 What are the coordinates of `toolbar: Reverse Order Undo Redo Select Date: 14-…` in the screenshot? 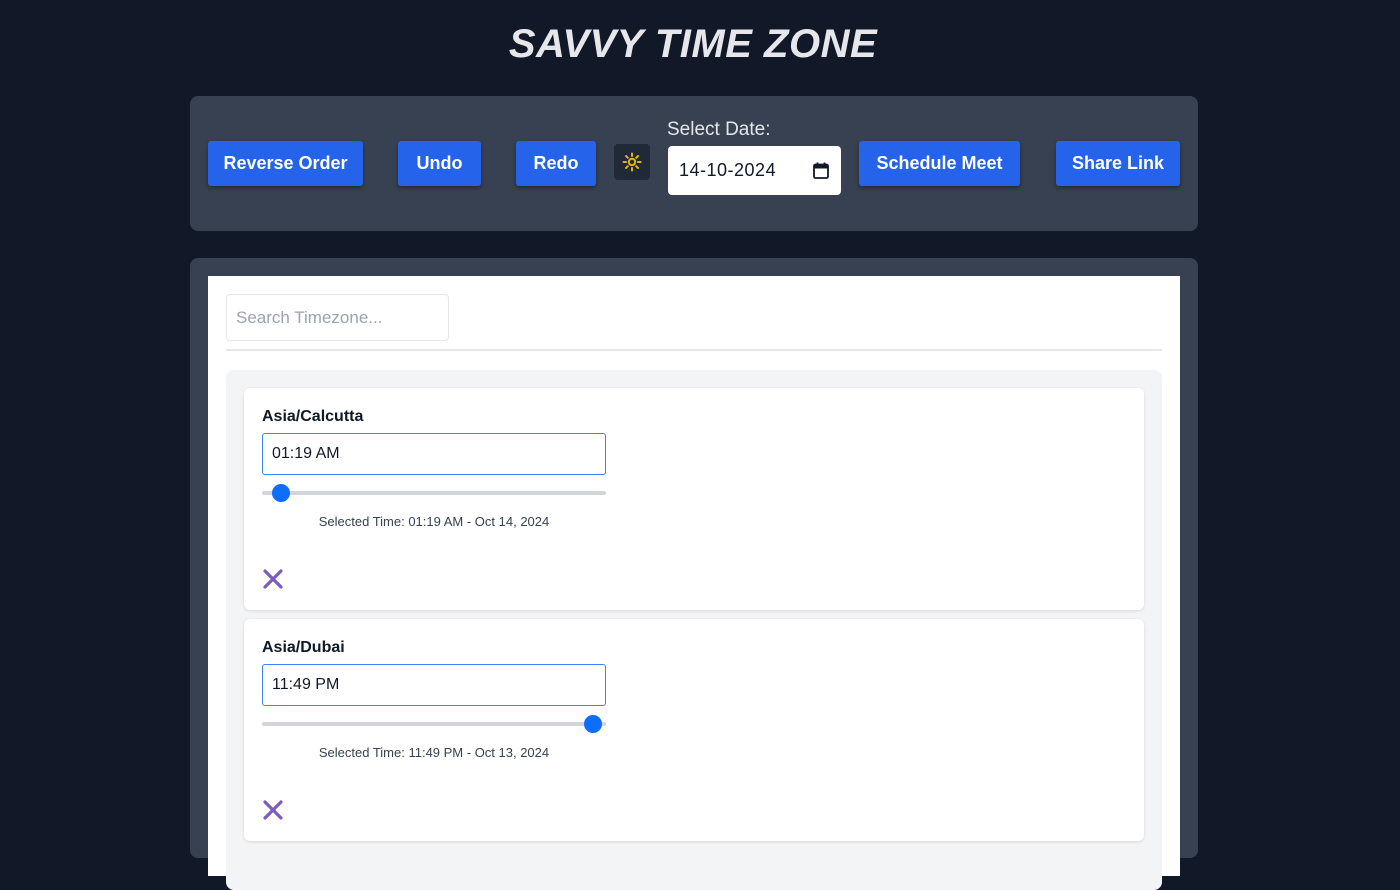 It's located at (694, 163).